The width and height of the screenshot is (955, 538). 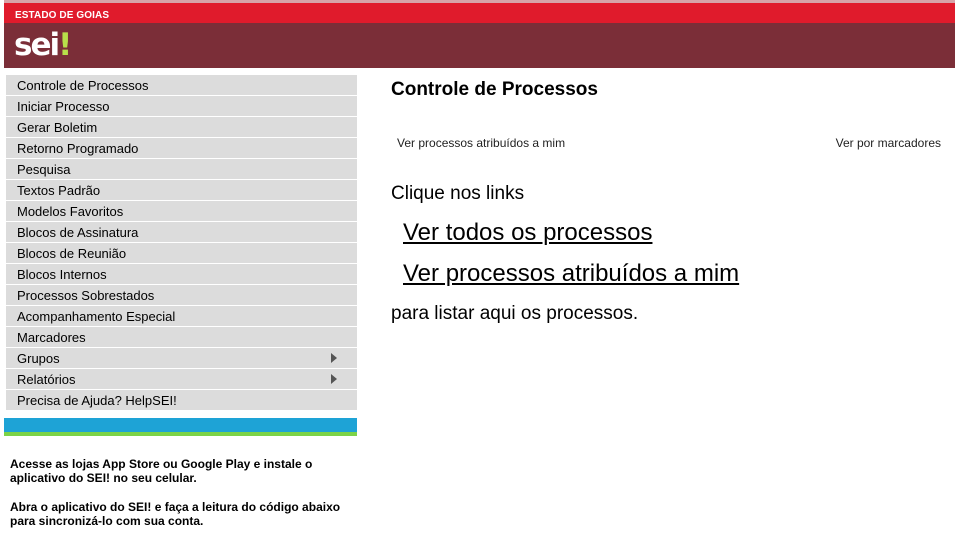 I want to click on sidebar-item-pesquisa: Pesquisa, so click(x=181, y=169).